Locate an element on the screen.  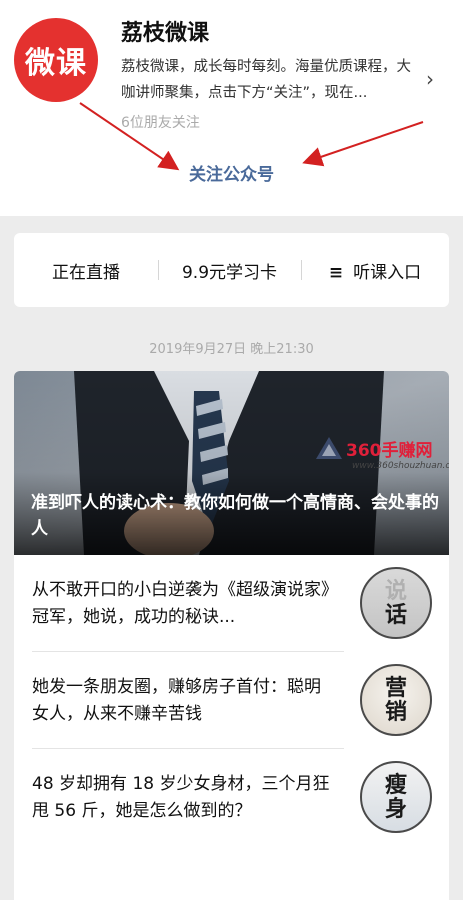
hero-article-title: 准到吓人的读心术：教你如何做一个高情商、会处事的人 is located at coordinates (235, 516).